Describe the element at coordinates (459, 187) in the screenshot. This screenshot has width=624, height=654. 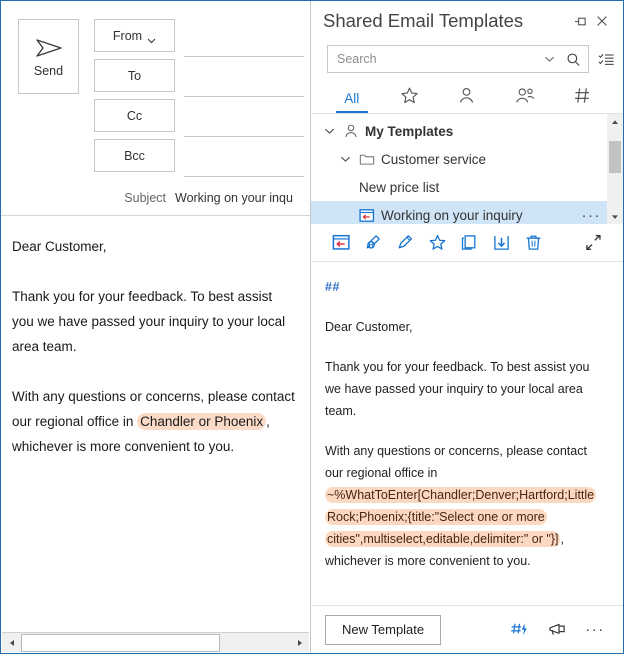
I see `tree-item-new-price-list: New price list` at that location.